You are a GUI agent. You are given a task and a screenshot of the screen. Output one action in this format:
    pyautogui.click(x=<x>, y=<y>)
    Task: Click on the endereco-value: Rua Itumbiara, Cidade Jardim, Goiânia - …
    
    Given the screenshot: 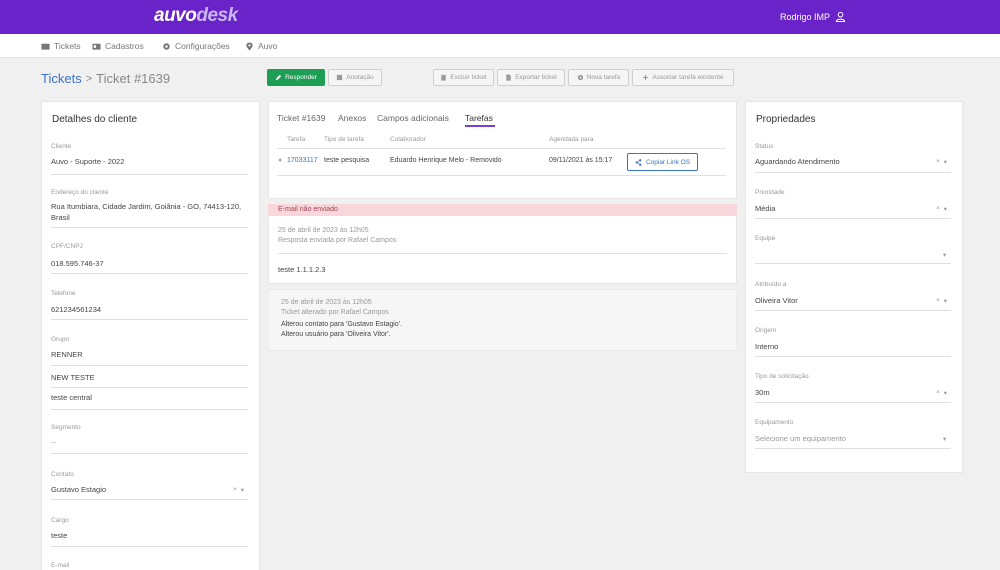 What is the action you would take?
    pyautogui.click(x=146, y=212)
    